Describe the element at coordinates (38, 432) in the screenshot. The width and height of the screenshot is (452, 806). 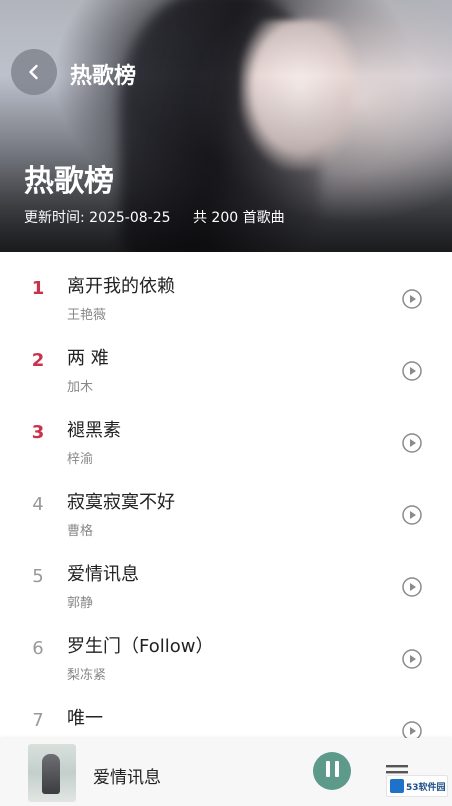
I see `song-rank: 3` at that location.